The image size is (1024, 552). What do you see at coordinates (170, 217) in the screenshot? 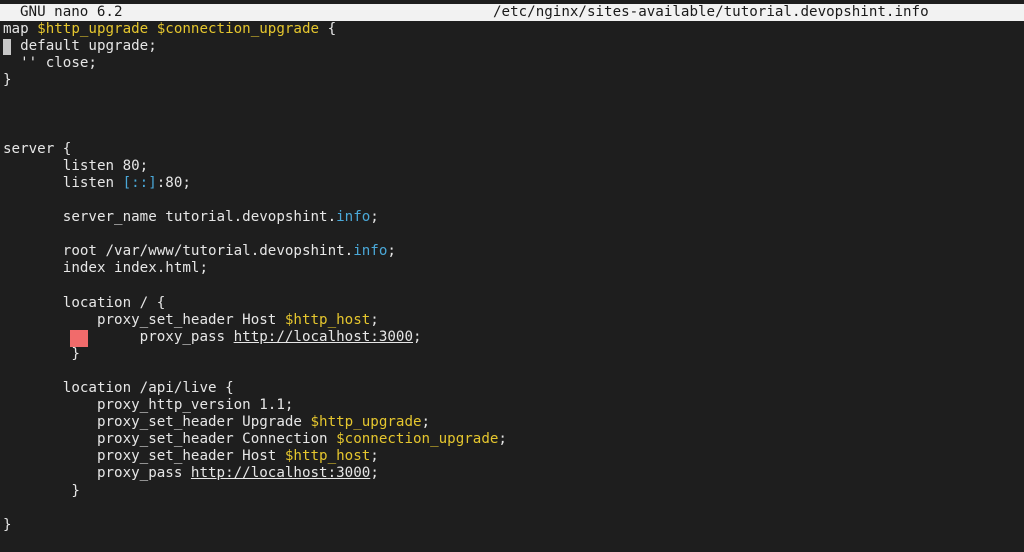
I see `code-text: server_name tutorial.devopshint.` at bounding box center [170, 217].